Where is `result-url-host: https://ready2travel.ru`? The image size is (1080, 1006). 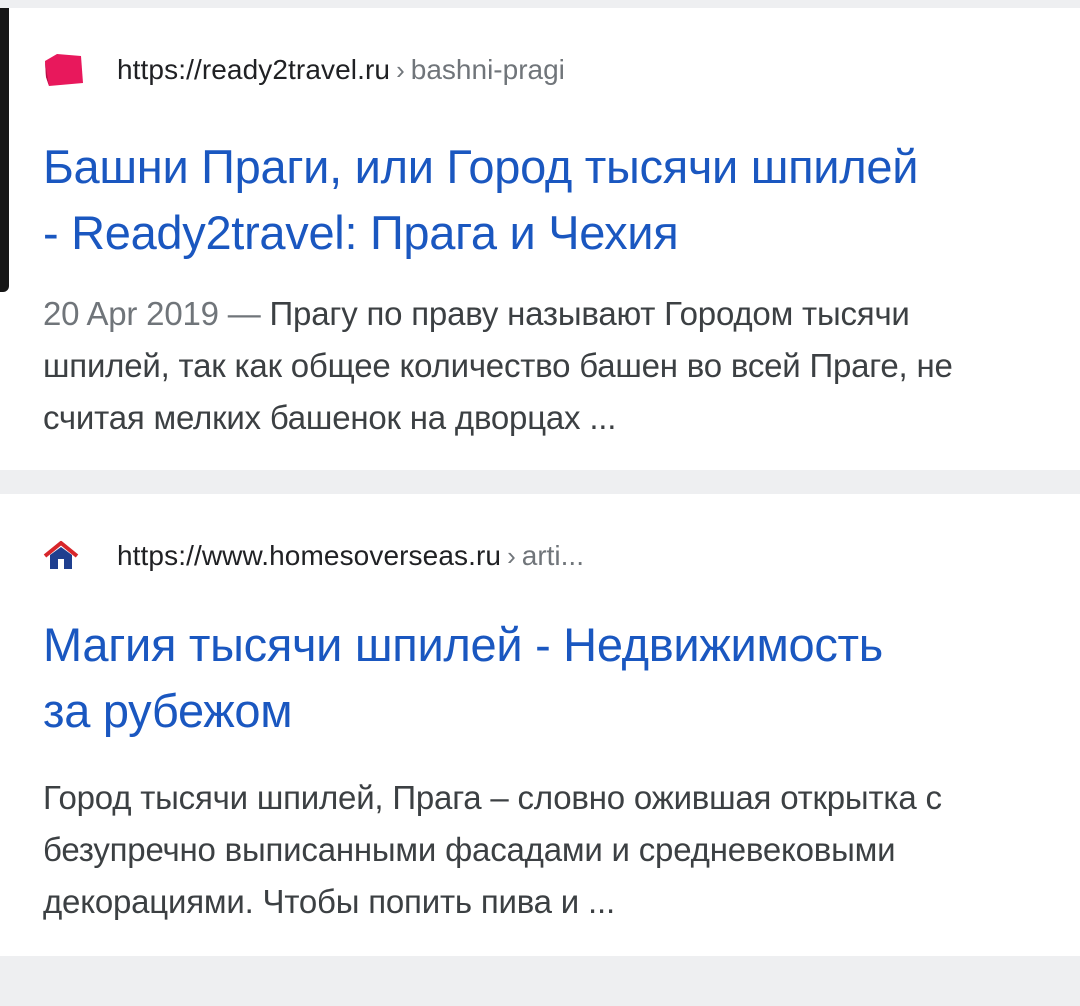
result-url-host: https://ready2travel.ru is located at coordinates (254, 69).